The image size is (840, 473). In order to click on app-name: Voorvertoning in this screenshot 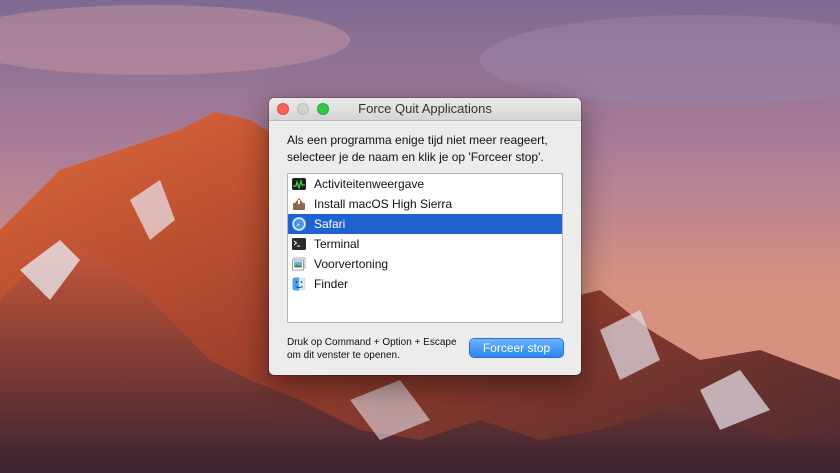, I will do `click(351, 264)`.